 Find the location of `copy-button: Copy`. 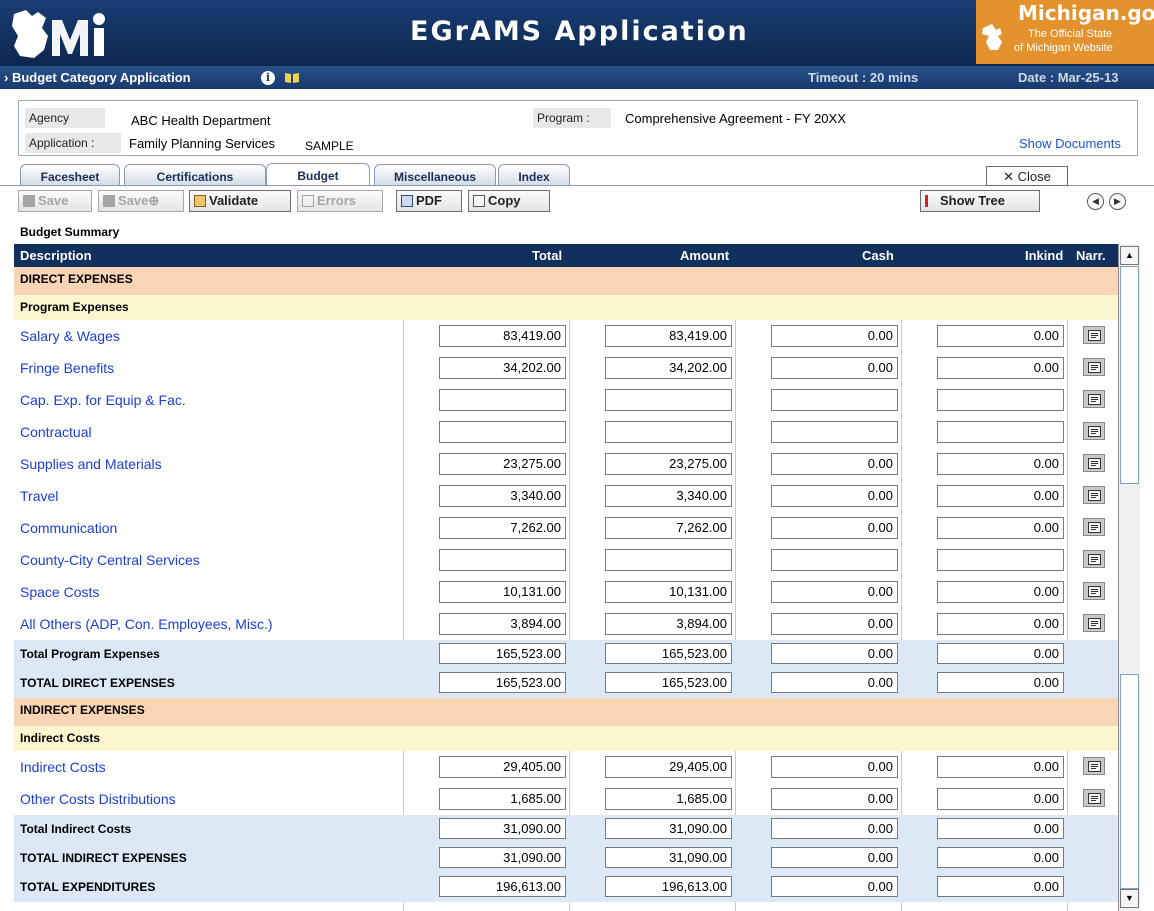

copy-button: Copy is located at coordinates (509, 201).